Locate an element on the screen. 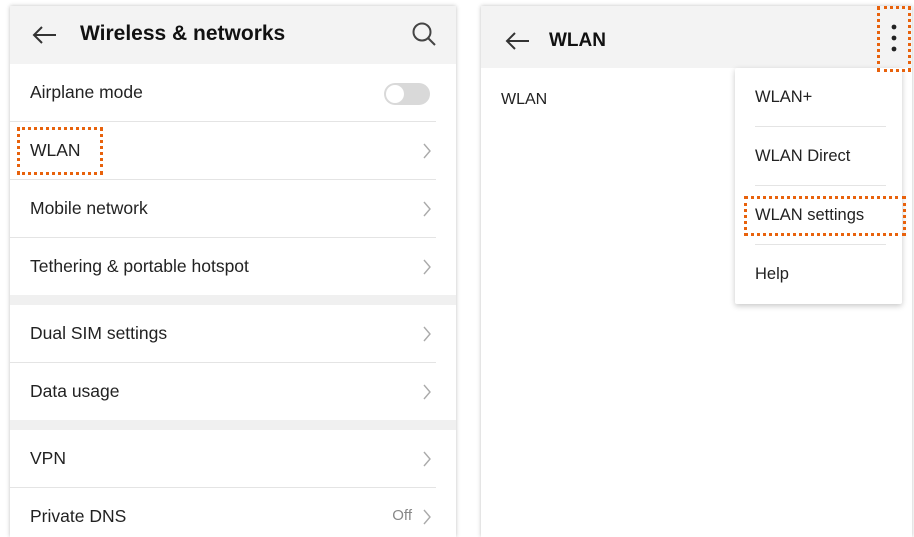  settings-row-data-usage: Data usage is located at coordinates (223, 391).